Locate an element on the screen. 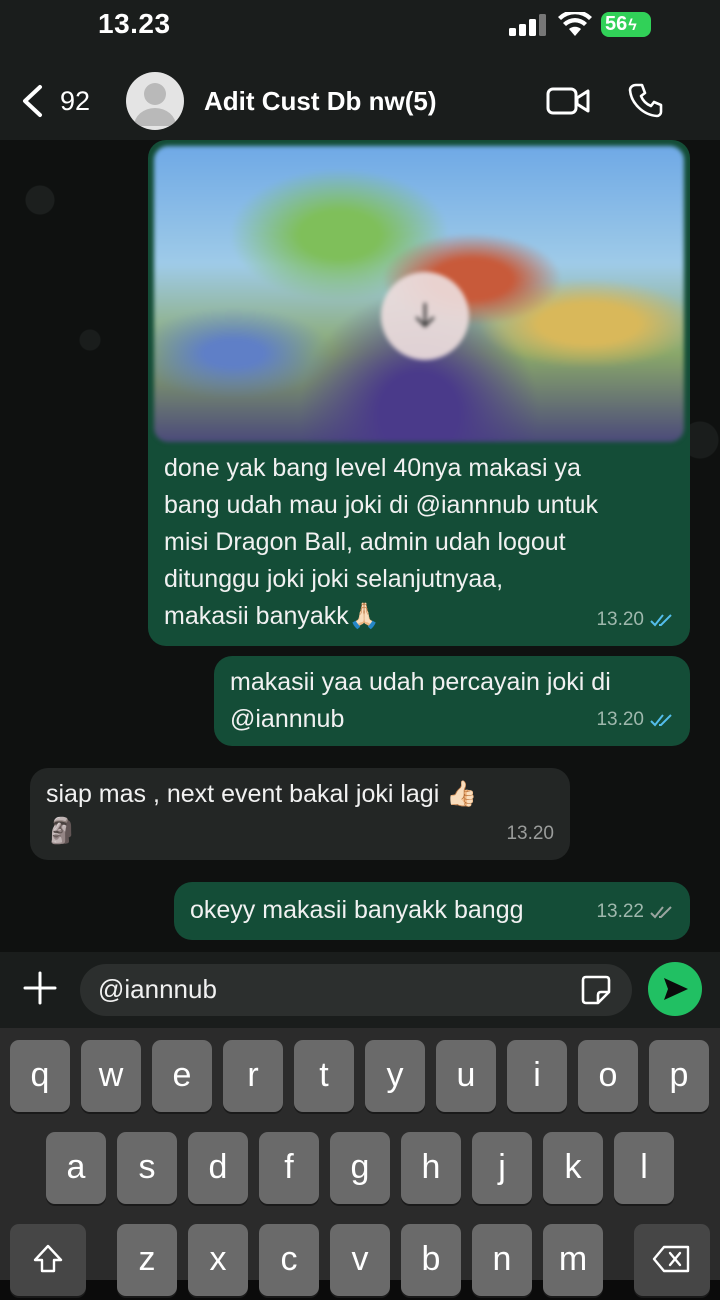 The width and height of the screenshot is (720, 1300). key-q: q is located at coordinates (40, 1076).